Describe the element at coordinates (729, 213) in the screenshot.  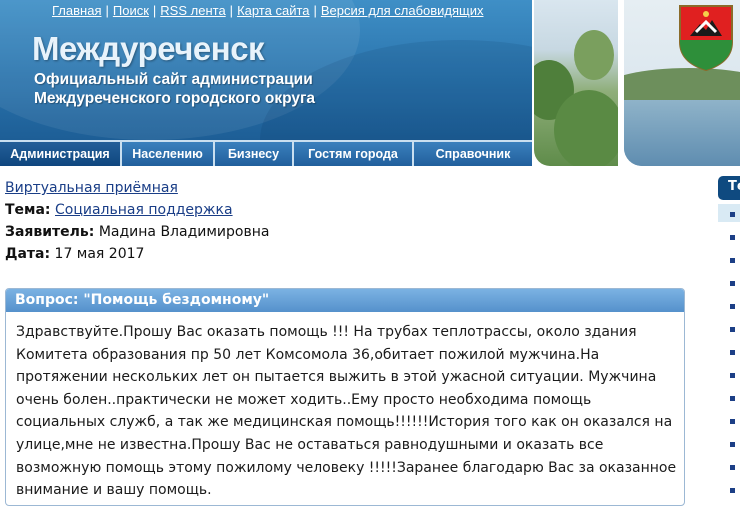
I see `sidebar-highlight-row` at that location.